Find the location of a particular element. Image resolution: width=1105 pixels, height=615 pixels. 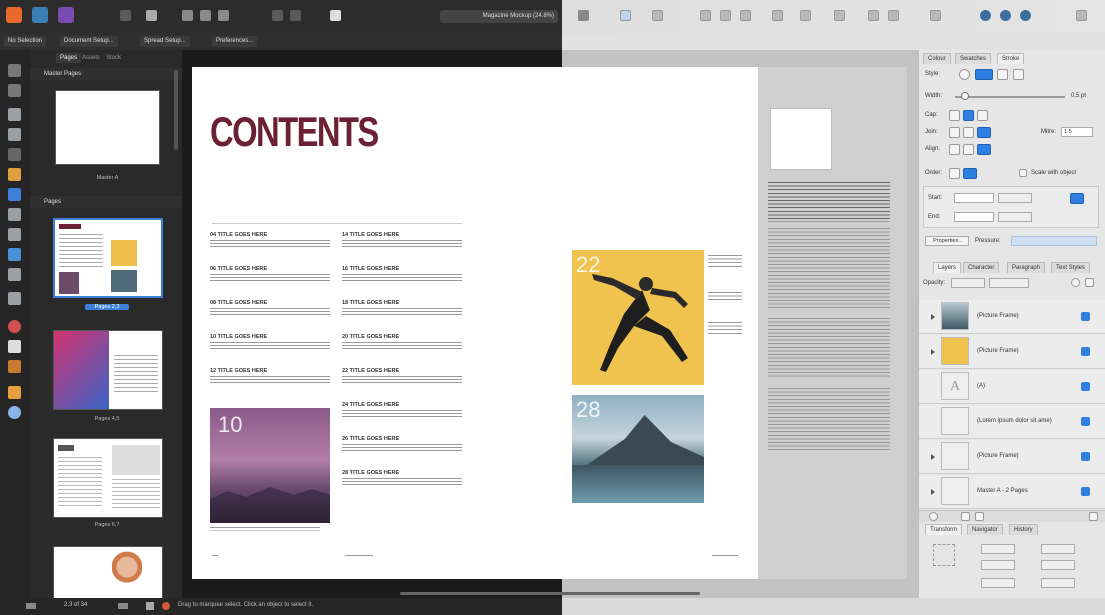

image-placeholder is located at coordinates (801, 139).